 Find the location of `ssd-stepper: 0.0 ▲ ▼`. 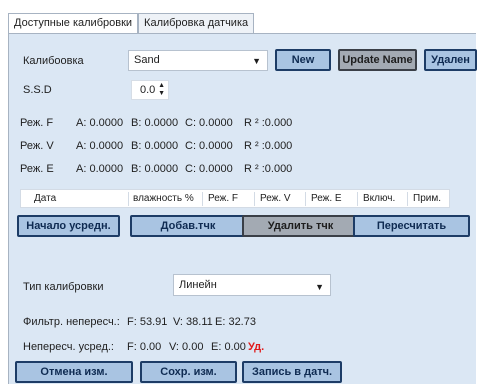

ssd-stepper: 0.0 ▲ ▼ is located at coordinates (150, 90).